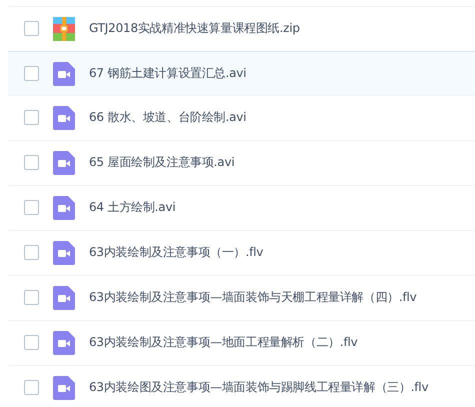 The height and width of the screenshot is (407, 475). What do you see at coordinates (253, 297) in the screenshot?
I see `file-name: 63内装绘制及注意事项—墙面装饰与天棚工程量详解（四）.flv` at bounding box center [253, 297].